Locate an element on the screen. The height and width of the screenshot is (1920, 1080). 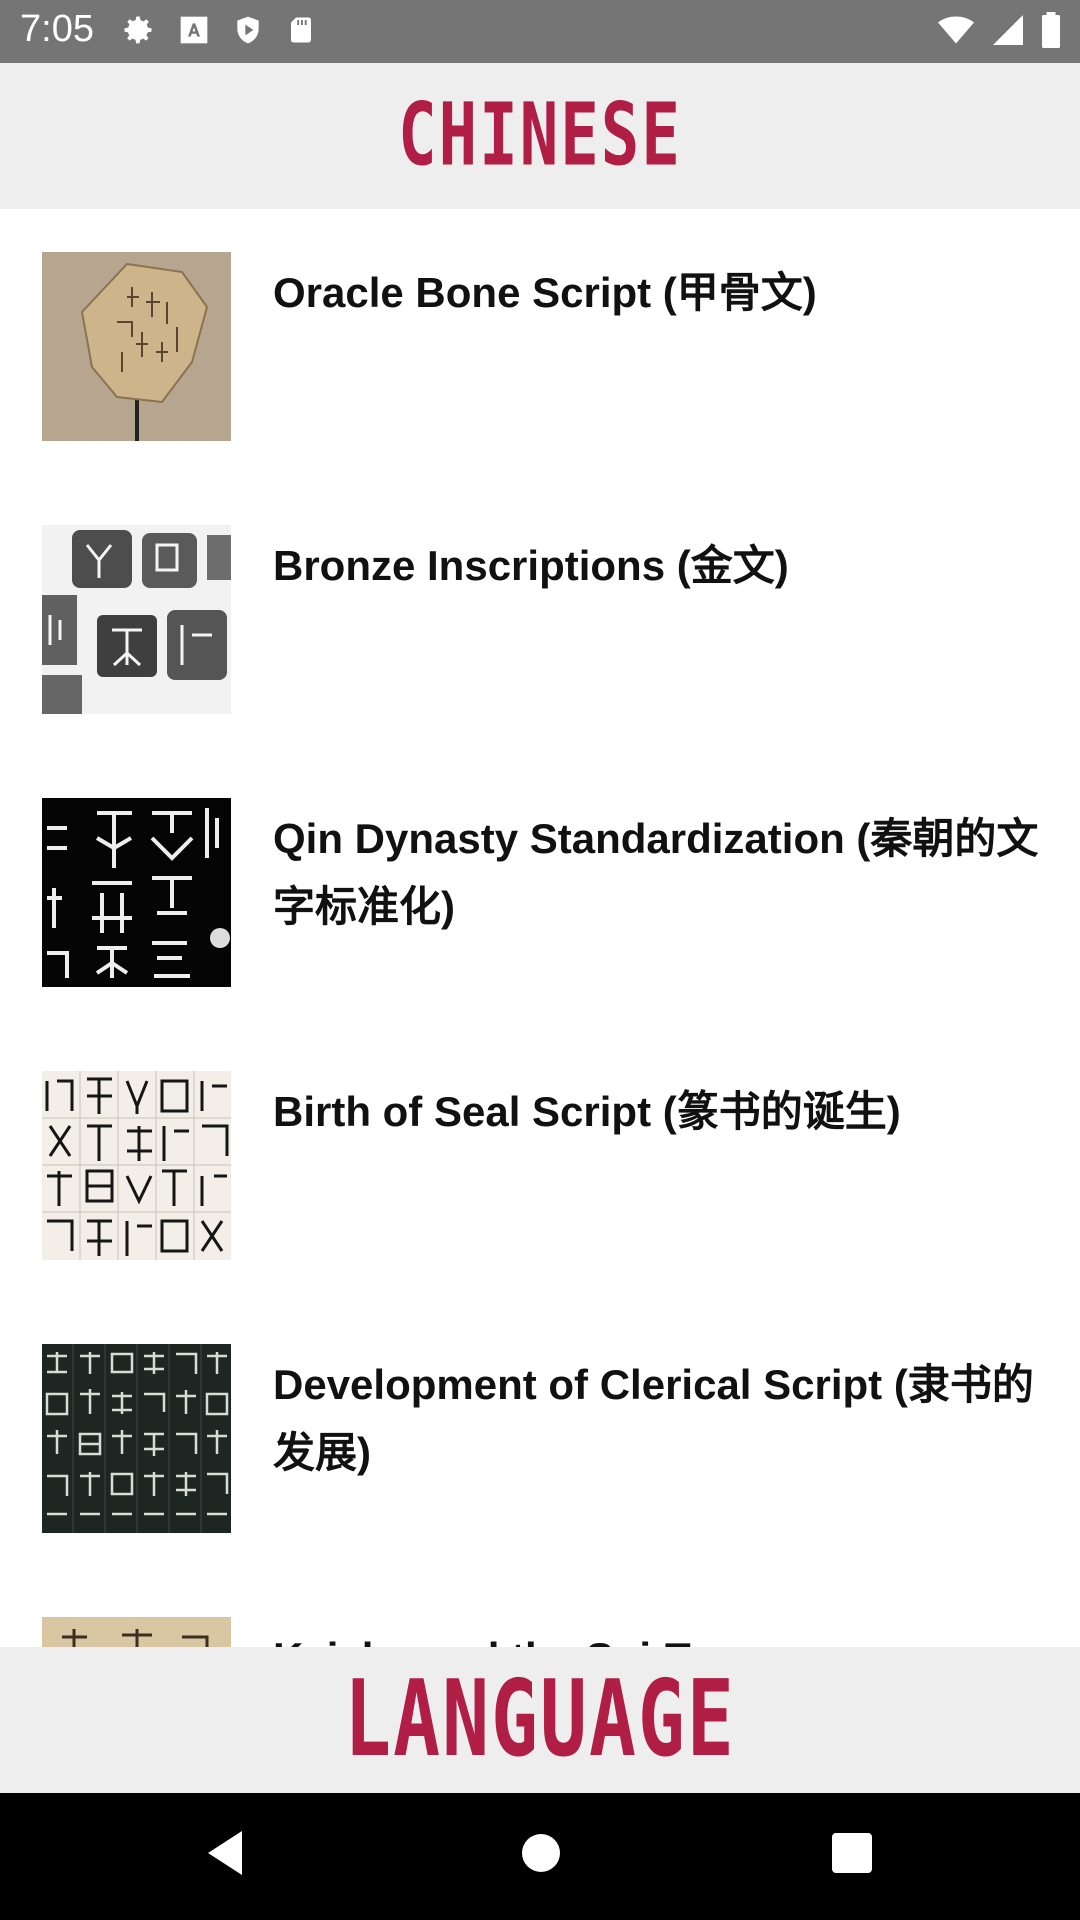
wifi-icon is located at coordinates (956, 30).